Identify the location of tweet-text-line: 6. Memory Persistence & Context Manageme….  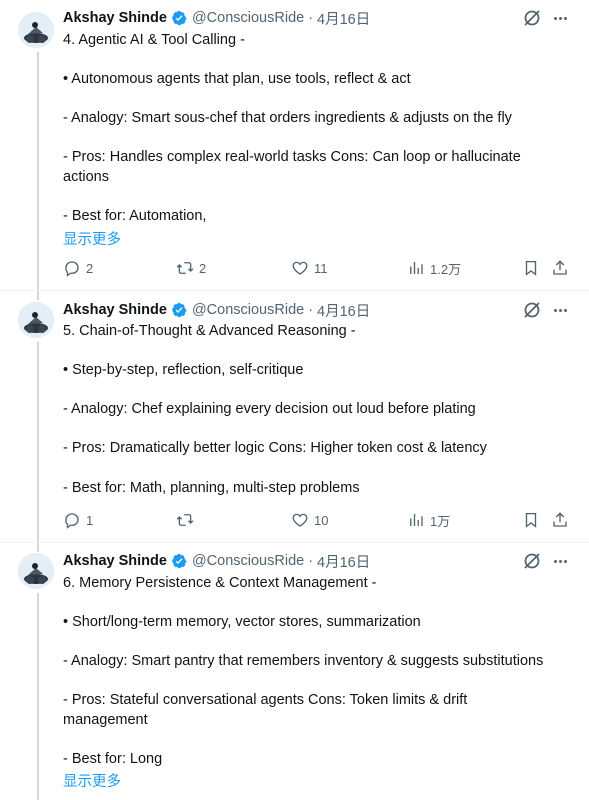
(220, 583).